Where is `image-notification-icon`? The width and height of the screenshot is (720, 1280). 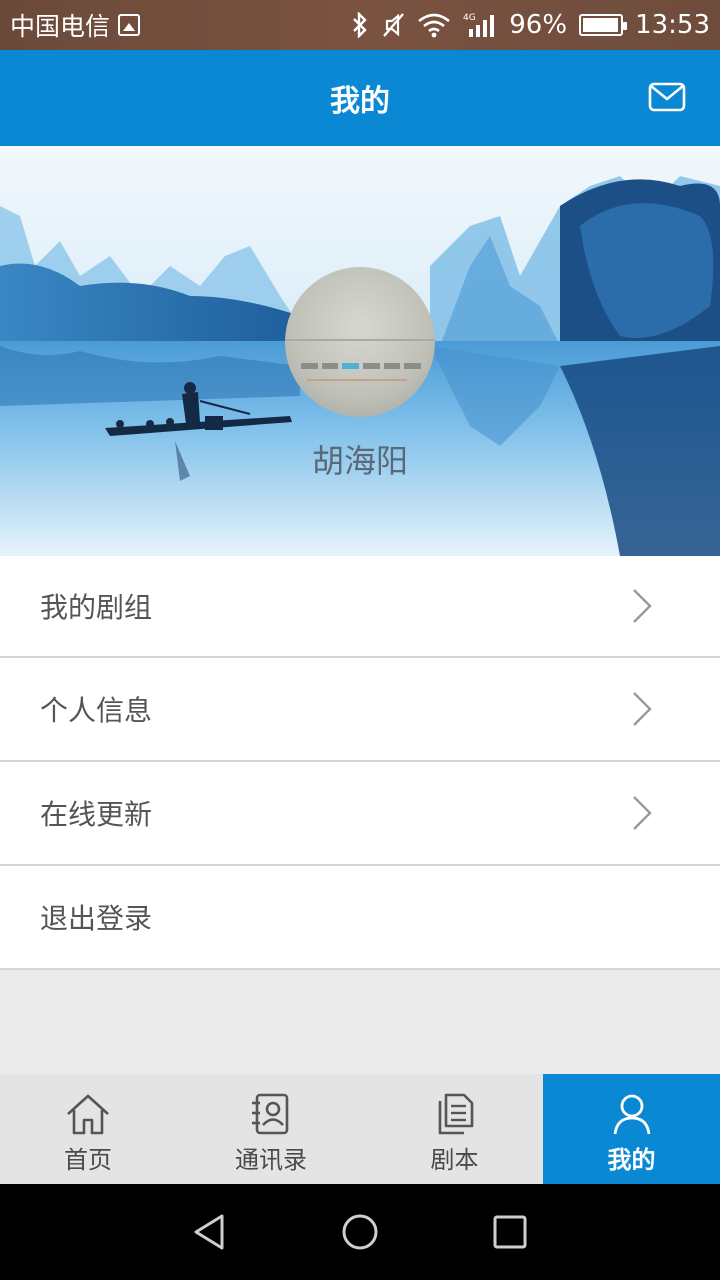 image-notification-icon is located at coordinates (129, 25).